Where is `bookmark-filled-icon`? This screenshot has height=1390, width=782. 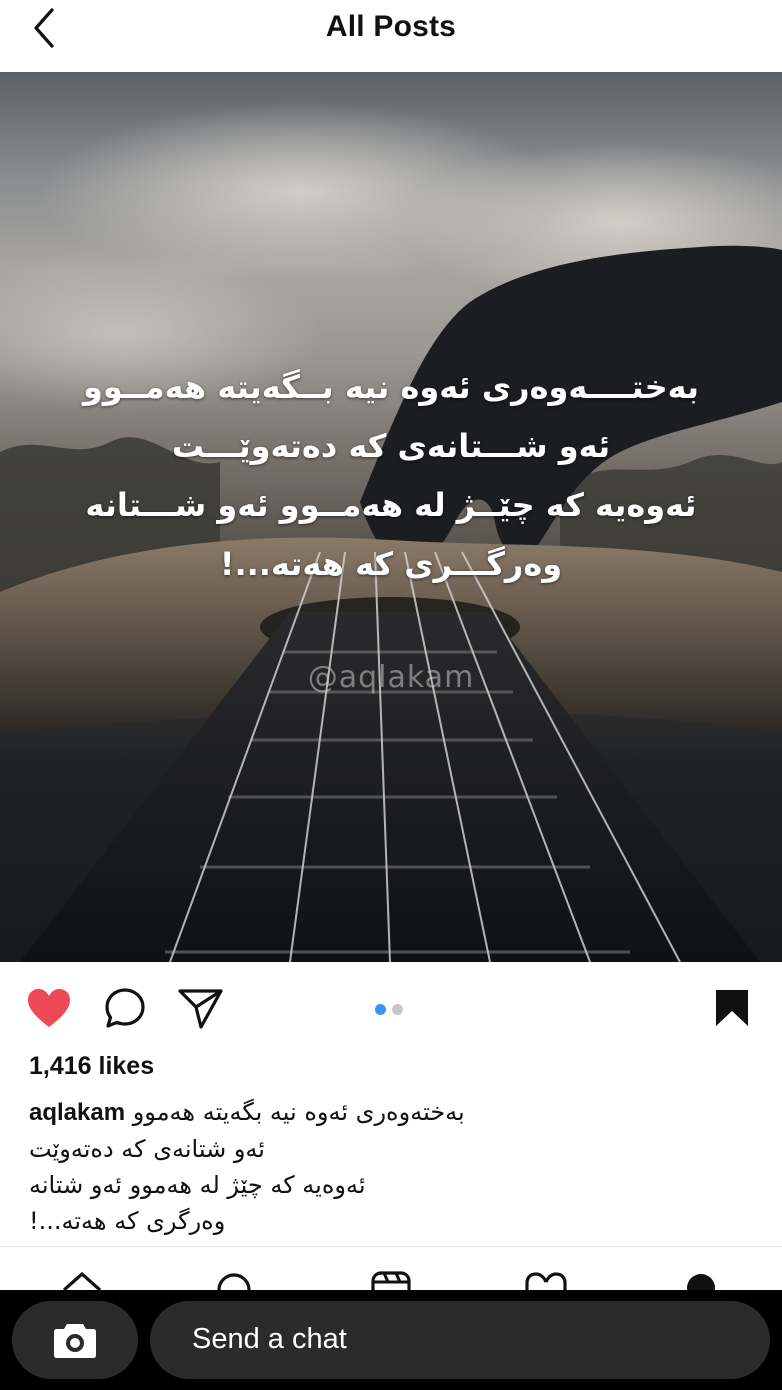 bookmark-filled-icon is located at coordinates (732, 1008).